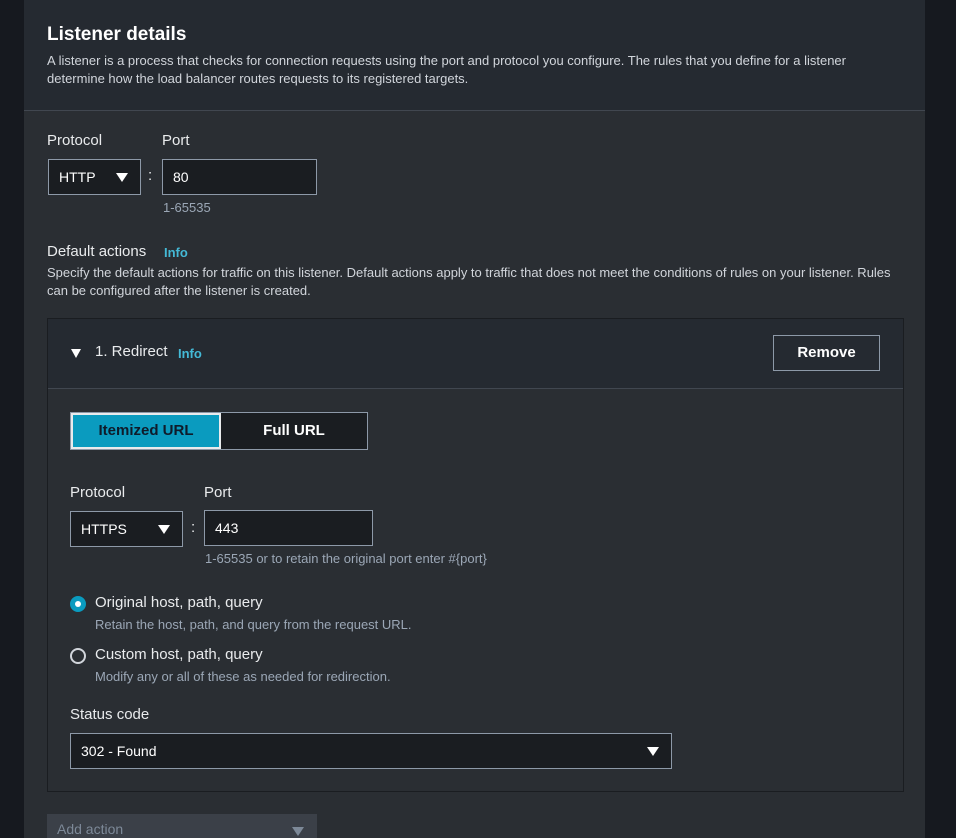  Describe the element at coordinates (371, 751) in the screenshot. I see `status-code-select: 302 - Found` at that location.